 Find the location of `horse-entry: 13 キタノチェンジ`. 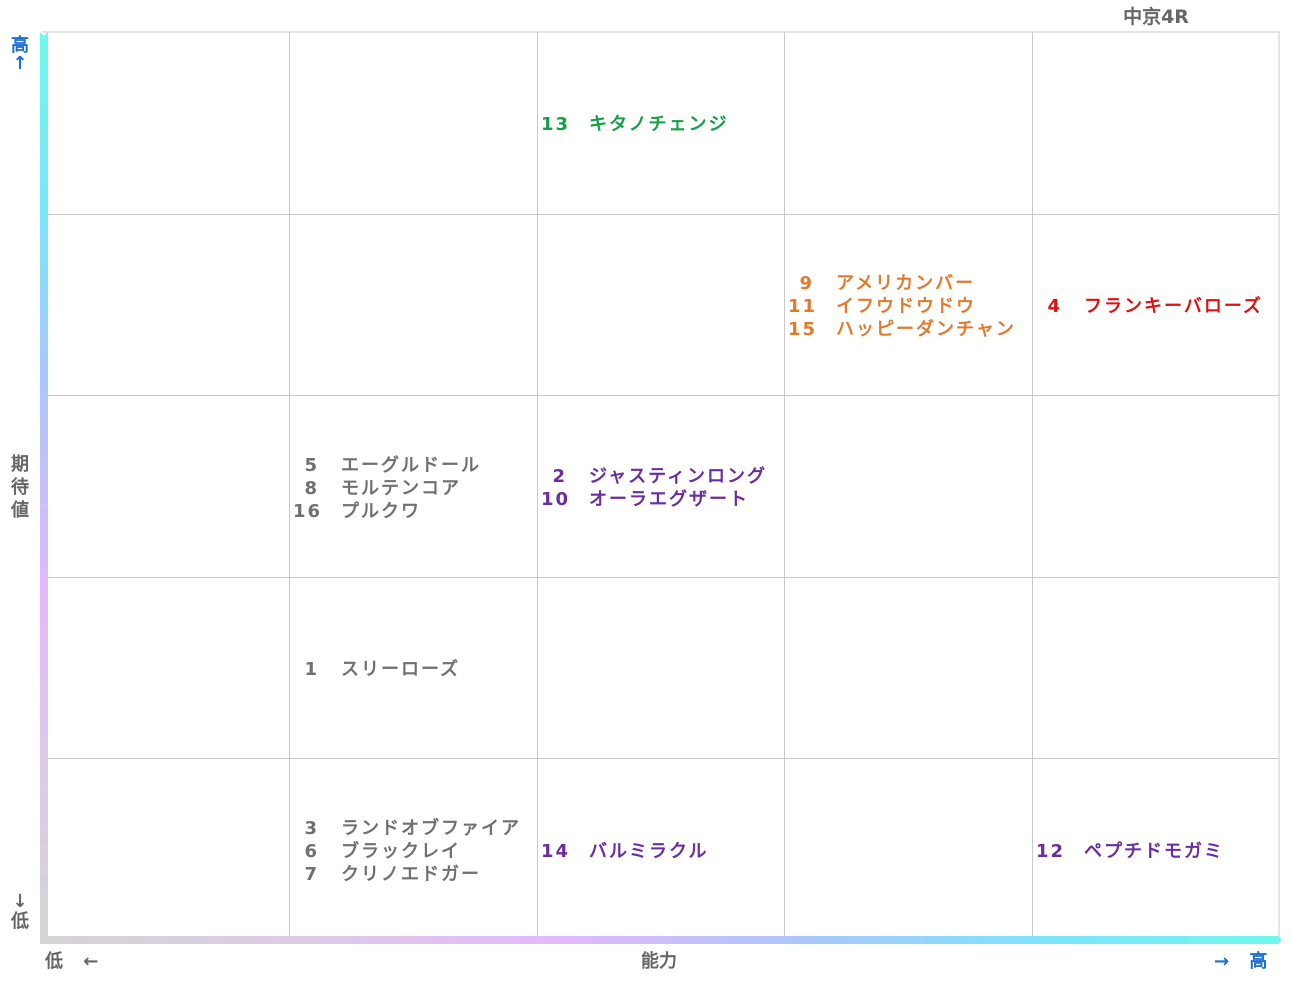

horse-entry: 13 キタノチェンジ is located at coordinates (634, 124).